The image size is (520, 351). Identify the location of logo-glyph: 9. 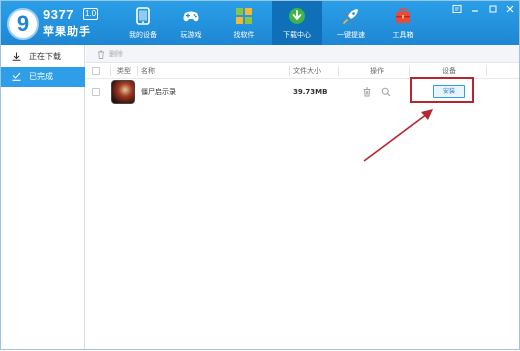
(23, 23).